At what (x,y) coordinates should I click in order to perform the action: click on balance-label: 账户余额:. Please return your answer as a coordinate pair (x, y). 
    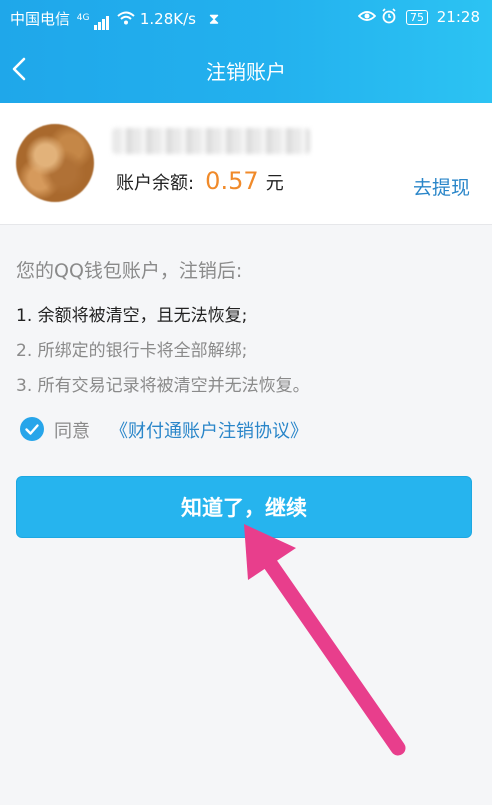
    Looking at the image, I should click on (155, 183).